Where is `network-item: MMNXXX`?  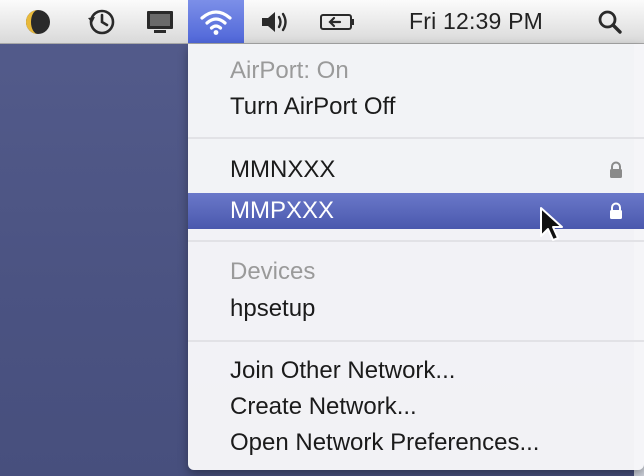 network-item: MMNXXX is located at coordinates (416, 170).